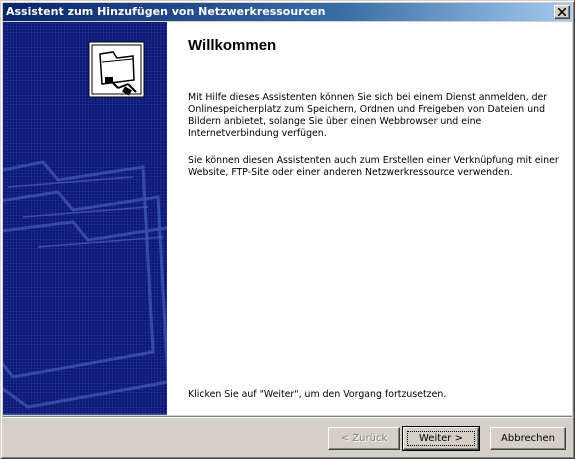  I want to click on close-icon, so click(562, 12).